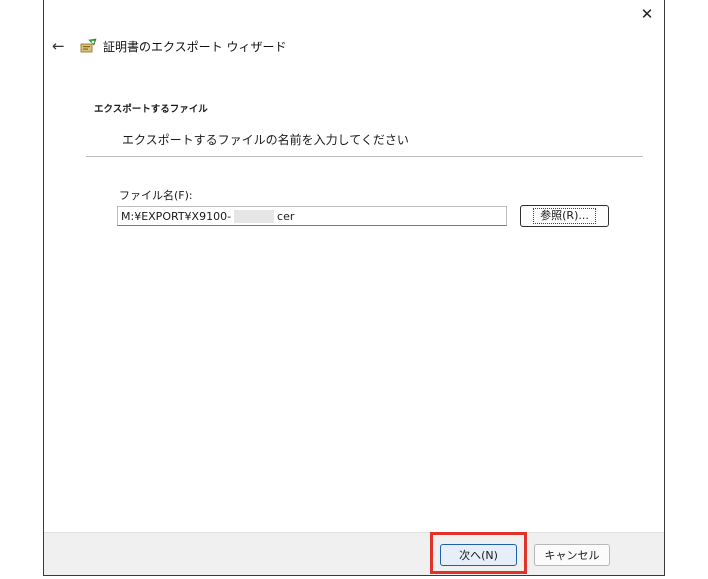 This screenshot has height=579, width=708. I want to click on file-name-value-suffix: cer, so click(286, 216).